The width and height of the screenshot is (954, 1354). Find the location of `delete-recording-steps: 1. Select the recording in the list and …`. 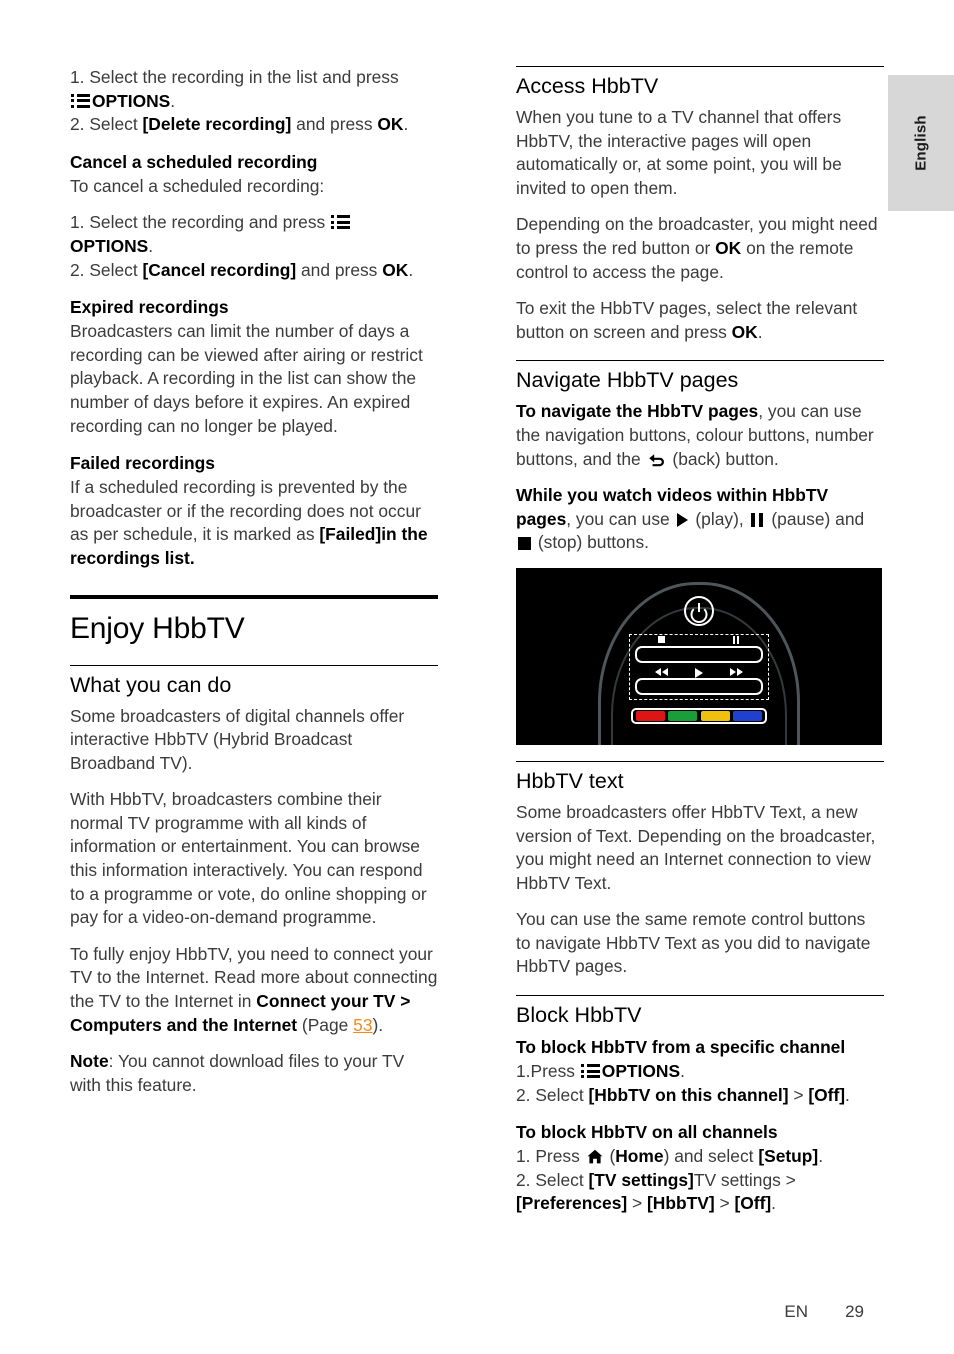

delete-recording-steps: 1. Select the recording in the list and … is located at coordinates (254, 101).